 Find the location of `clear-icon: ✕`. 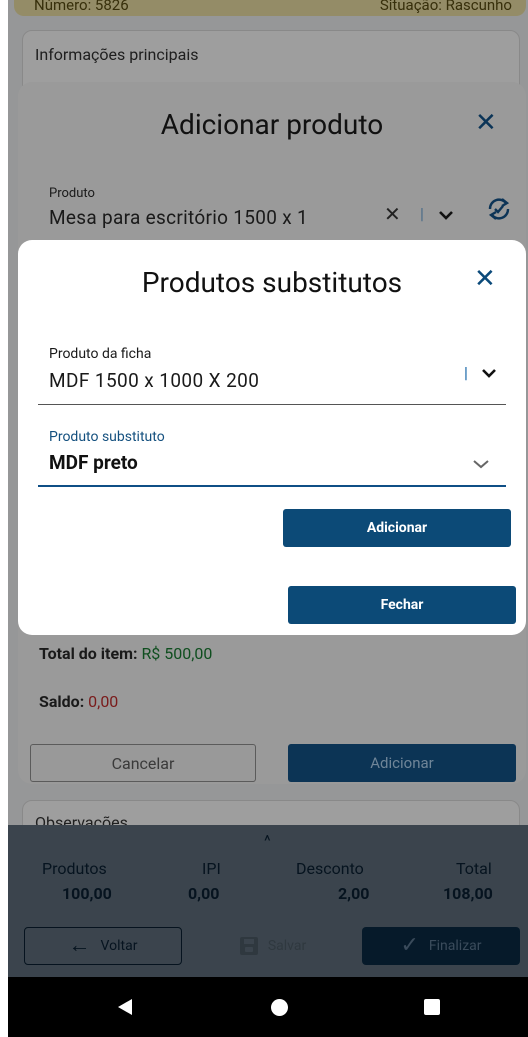

clear-icon: ✕ is located at coordinates (392, 214).